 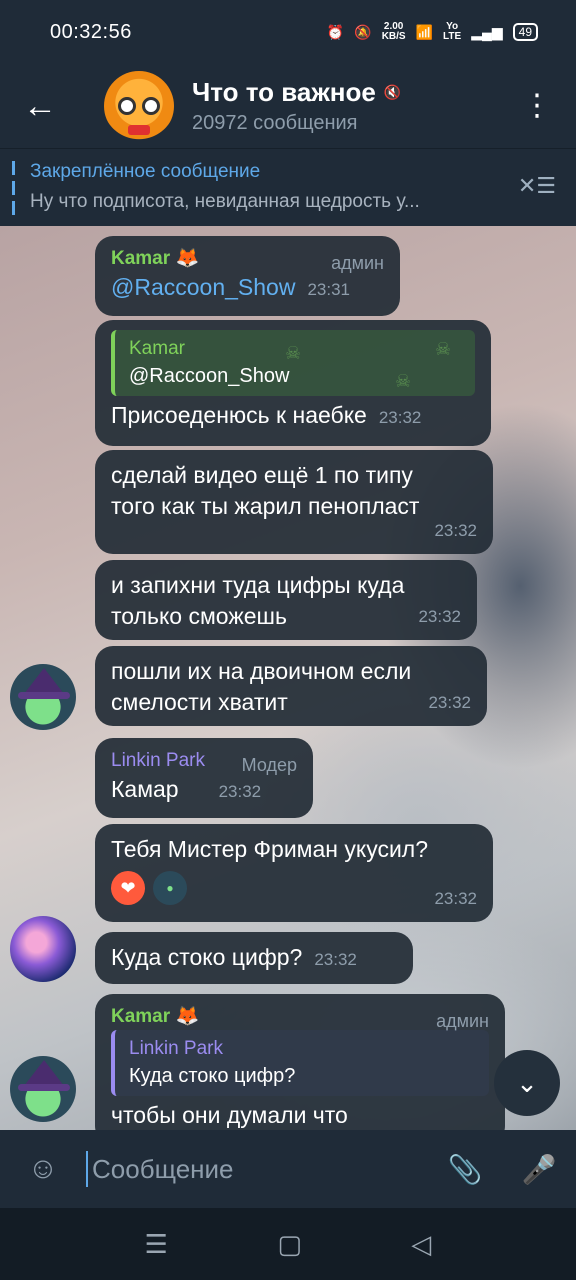 What do you see at coordinates (294, 888) in the screenshot?
I see `reactions-row: ❤ ●` at bounding box center [294, 888].